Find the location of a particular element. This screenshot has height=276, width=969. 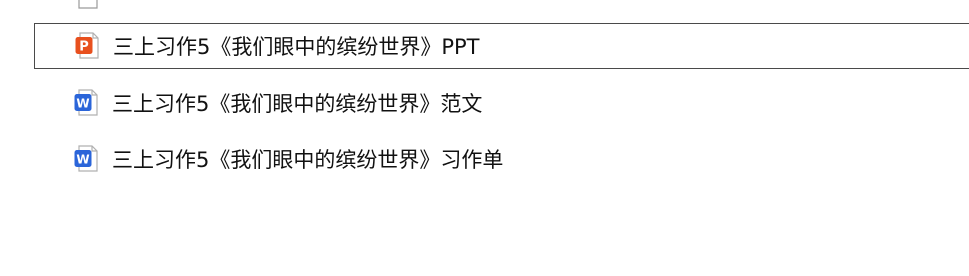

ppt-icon-letter: P is located at coordinates (84, 47).